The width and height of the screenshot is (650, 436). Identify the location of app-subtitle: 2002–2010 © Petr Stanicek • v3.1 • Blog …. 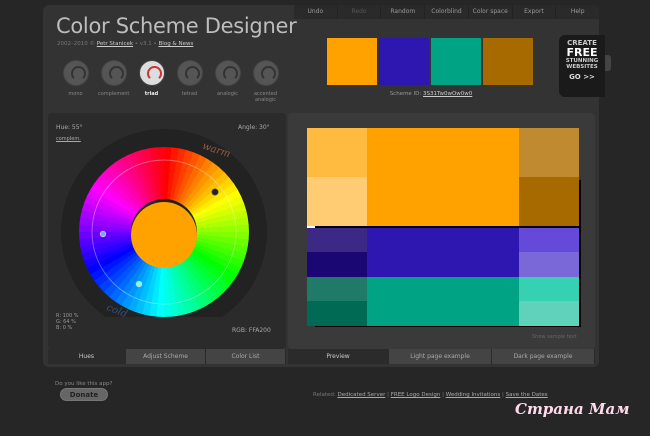
(125, 44).